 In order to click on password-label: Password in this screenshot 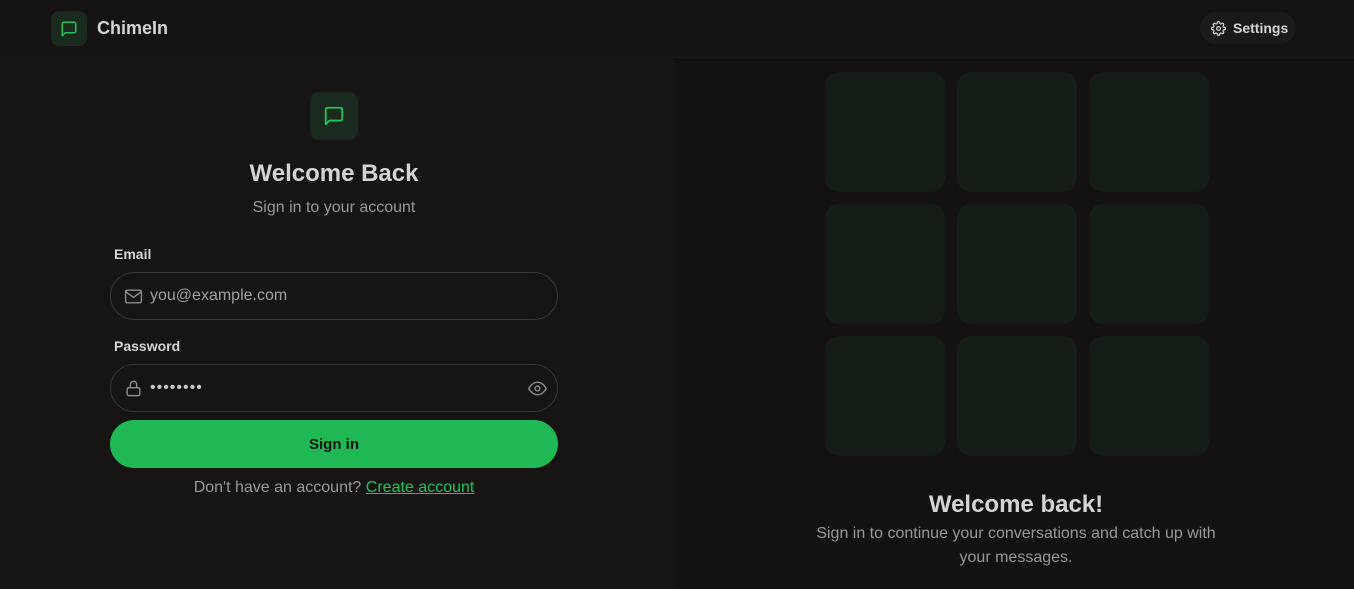, I will do `click(147, 346)`.